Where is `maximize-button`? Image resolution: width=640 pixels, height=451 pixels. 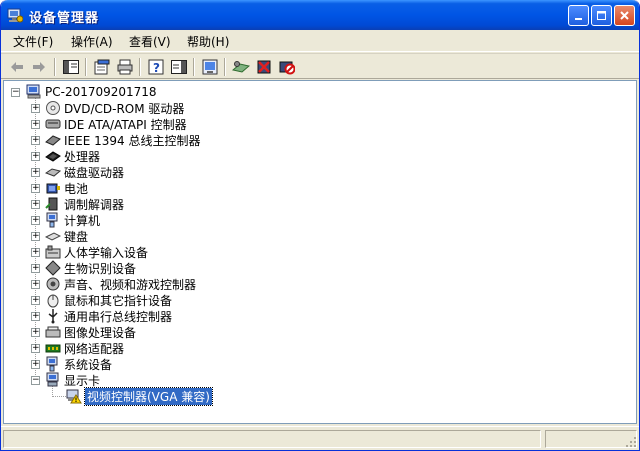 maximize-button is located at coordinates (601, 15).